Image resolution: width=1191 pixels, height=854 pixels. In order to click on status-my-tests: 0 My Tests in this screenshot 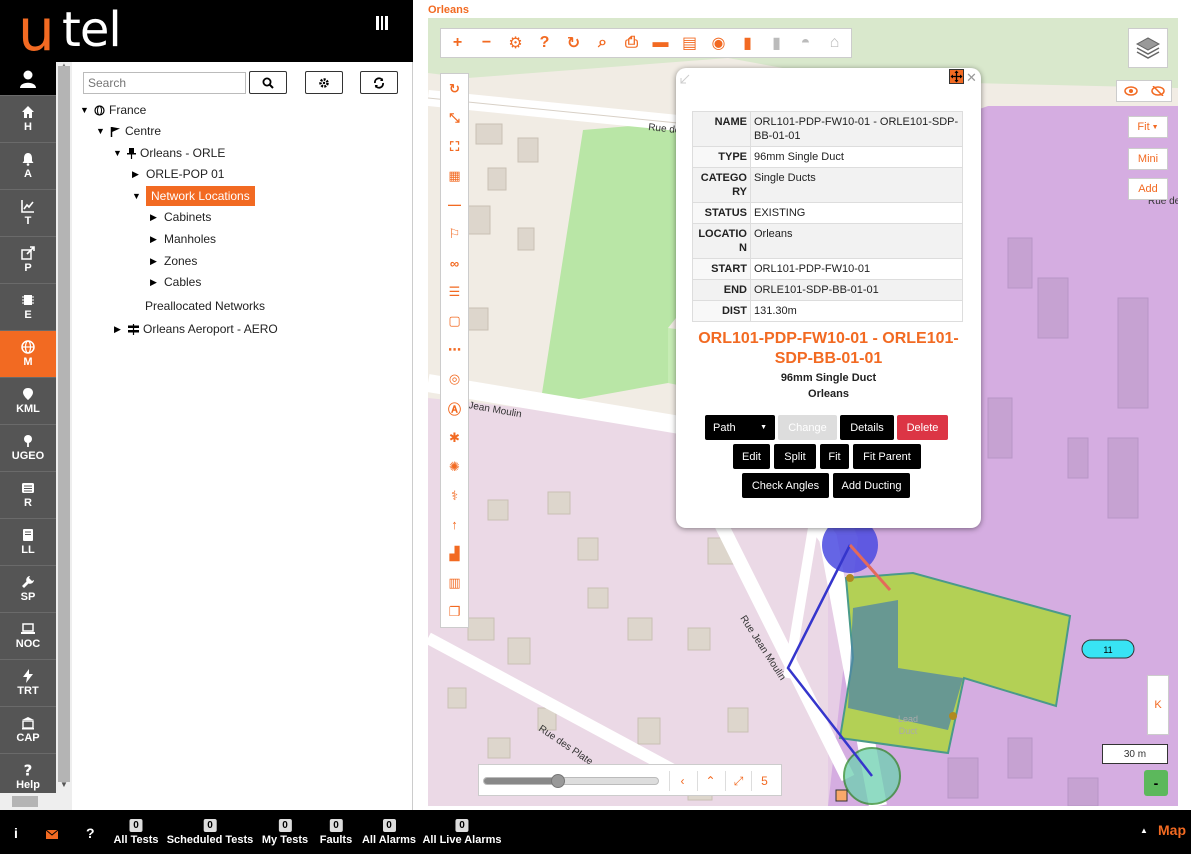, I will do `click(285, 832)`.